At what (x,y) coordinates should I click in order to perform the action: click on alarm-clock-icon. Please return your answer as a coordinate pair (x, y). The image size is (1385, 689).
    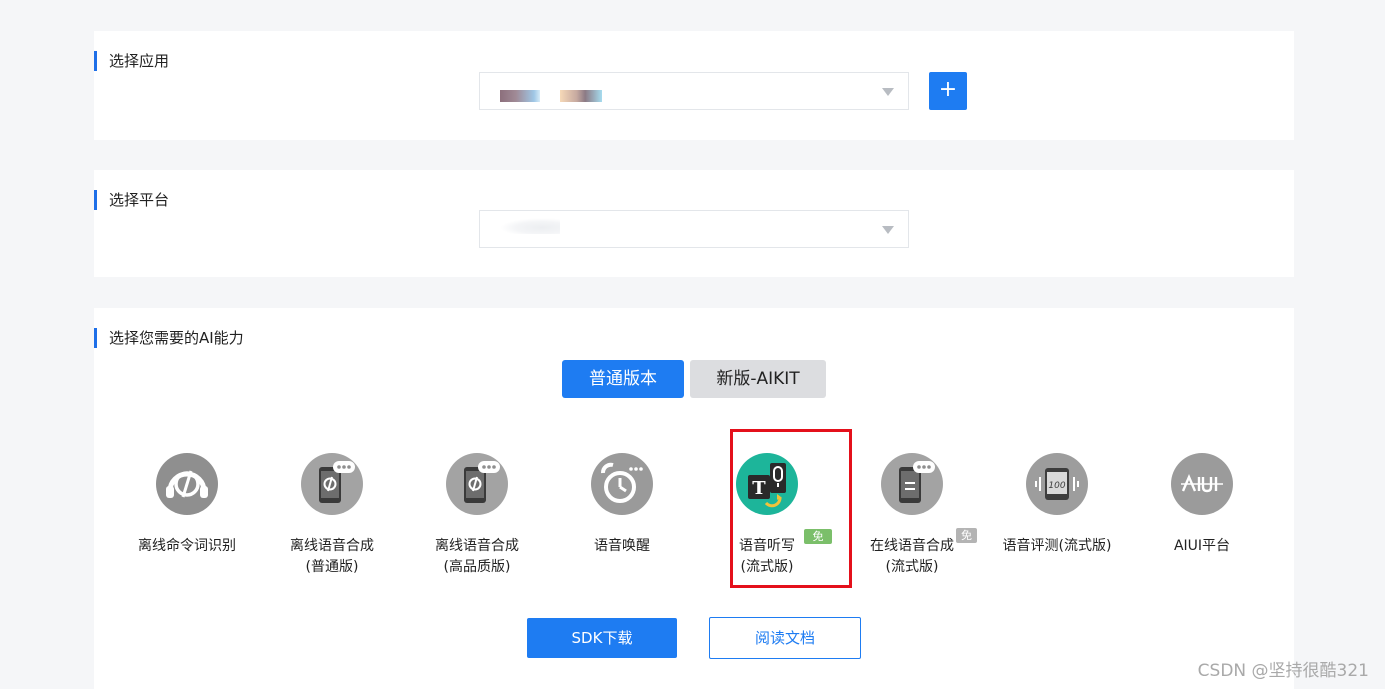
    Looking at the image, I should click on (622, 484).